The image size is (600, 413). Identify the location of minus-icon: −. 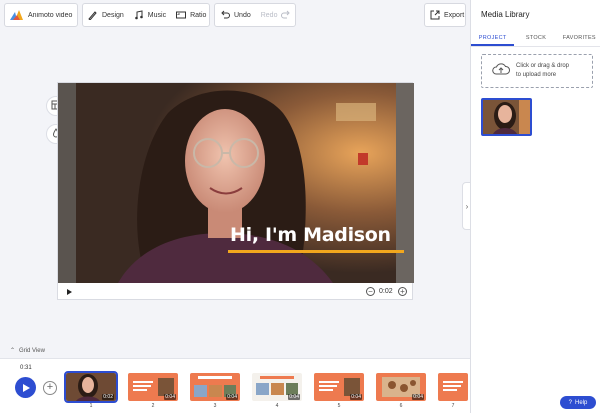
(370, 291).